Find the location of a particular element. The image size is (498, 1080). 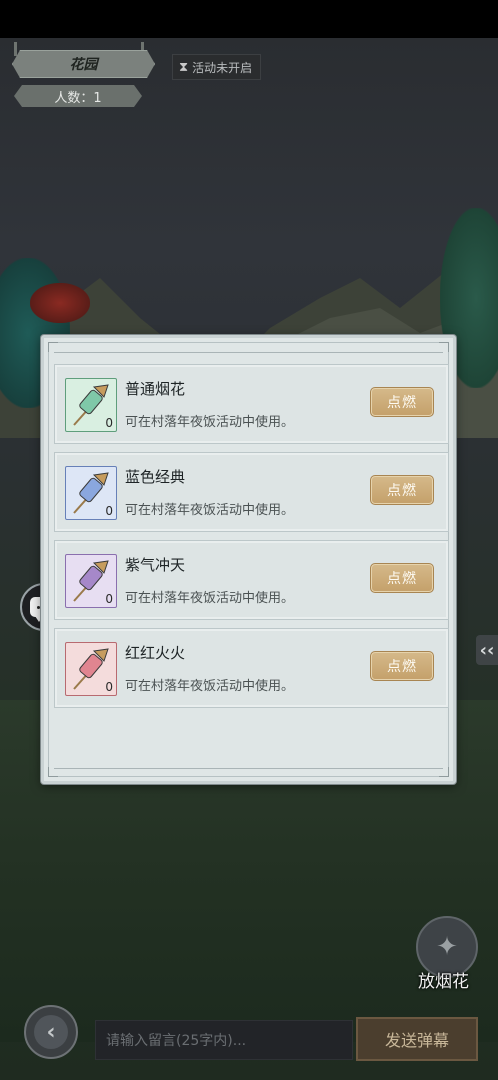

location-name: 花园 is located at coordinates (83, 64).